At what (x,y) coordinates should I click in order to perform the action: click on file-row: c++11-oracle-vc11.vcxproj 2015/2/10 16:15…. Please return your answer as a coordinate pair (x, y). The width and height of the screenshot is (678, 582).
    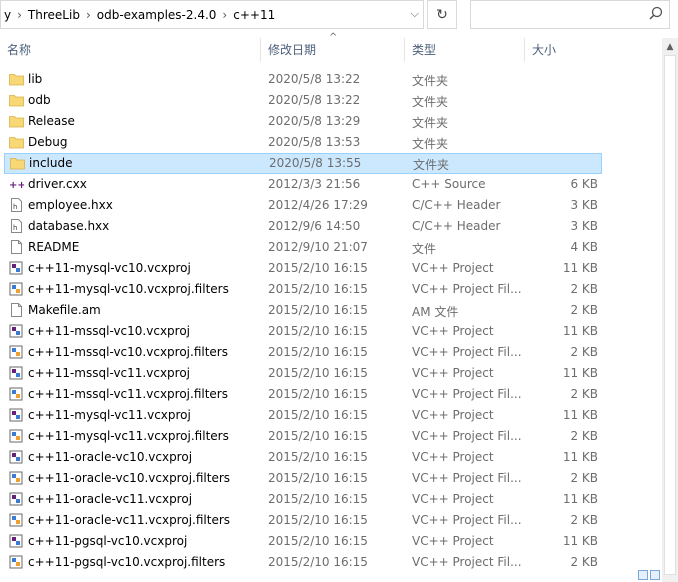
    Looking at the image, I should click on (302, 499).